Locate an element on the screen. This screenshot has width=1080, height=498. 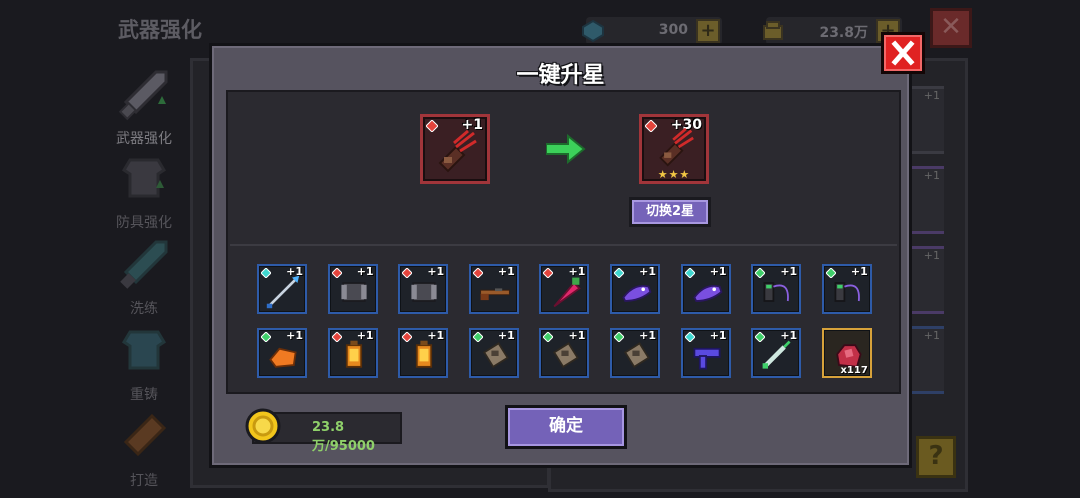
hammer-icon is located at coordinates (145, 435).